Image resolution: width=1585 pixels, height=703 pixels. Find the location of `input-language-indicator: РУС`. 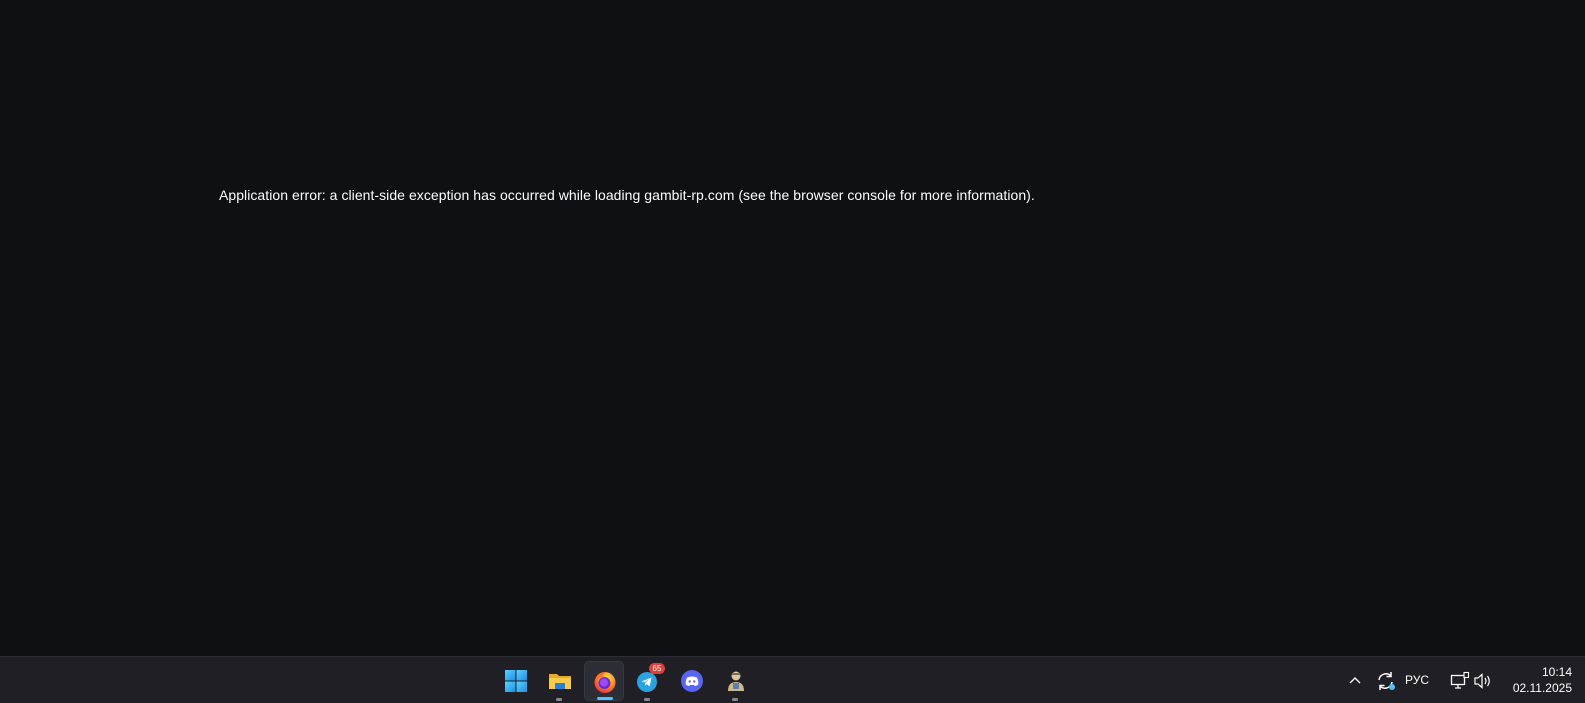

input-language-indicator: РУС is located at coordinates (1417, 680).